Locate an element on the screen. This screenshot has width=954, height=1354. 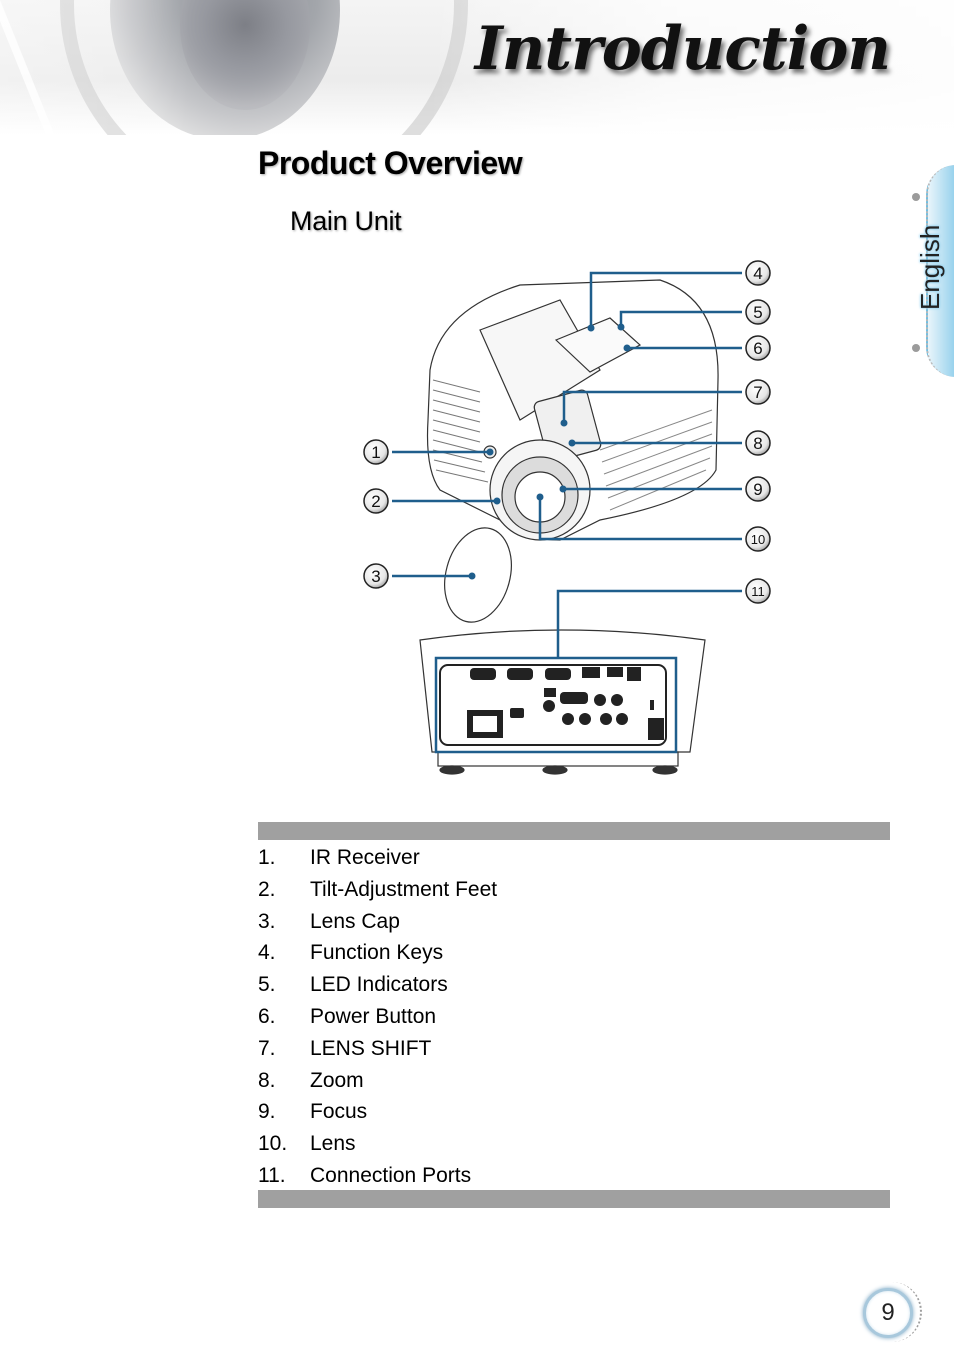
rear-foot-center is located at coordinates (555, 770).